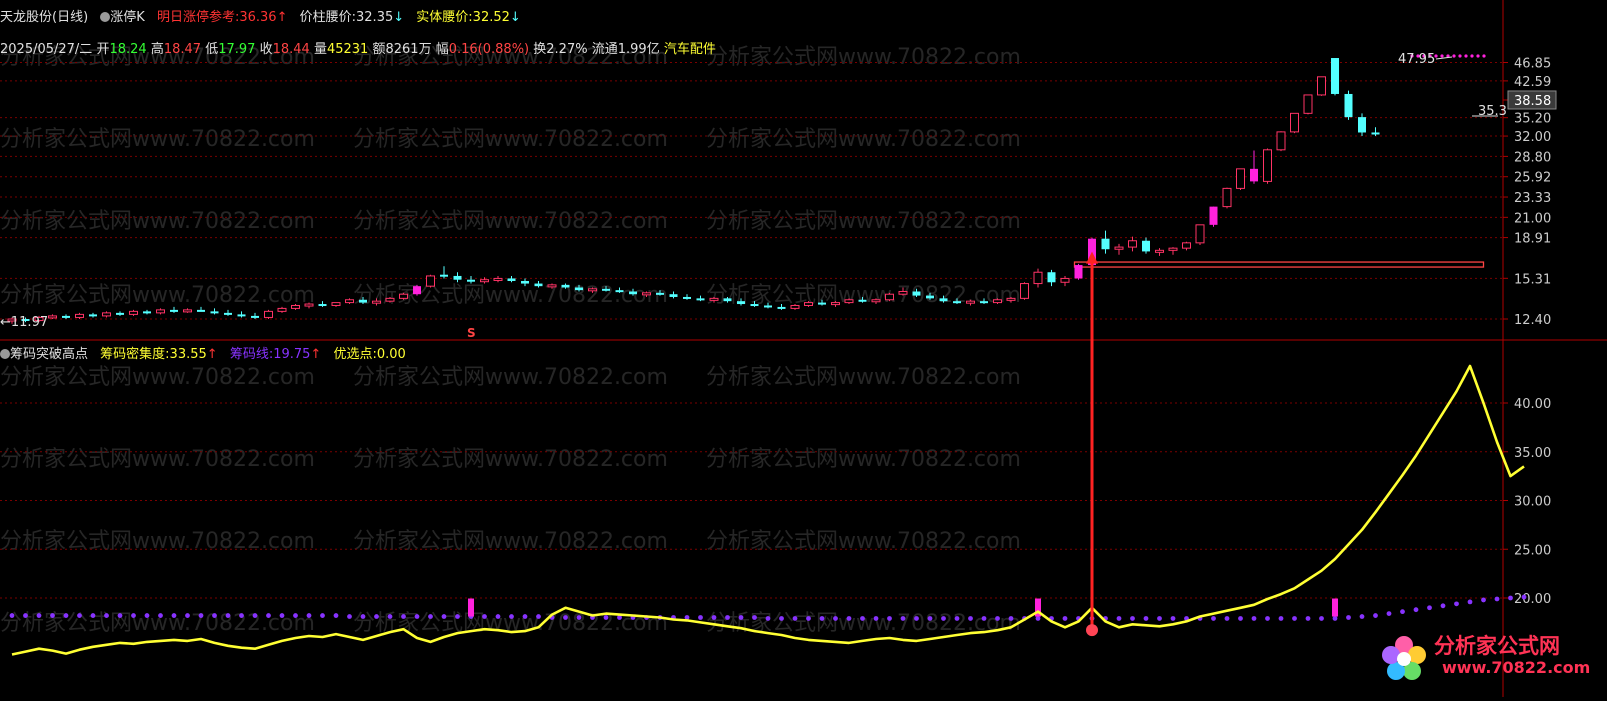 Image resolution: width=1607 pixels, height=701 pixels. Describe the element at coordinates (355, 354) in the screenshot. I see `pick-label: 优选点:` at that location.